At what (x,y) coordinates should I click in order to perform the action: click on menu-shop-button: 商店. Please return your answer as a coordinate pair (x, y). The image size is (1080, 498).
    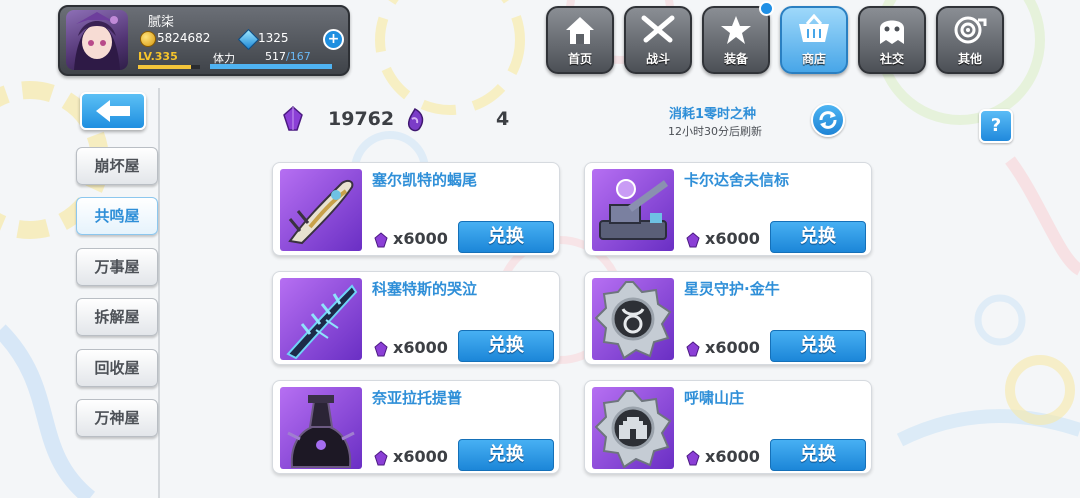
    Looking at the image, I should click on (814, 40).